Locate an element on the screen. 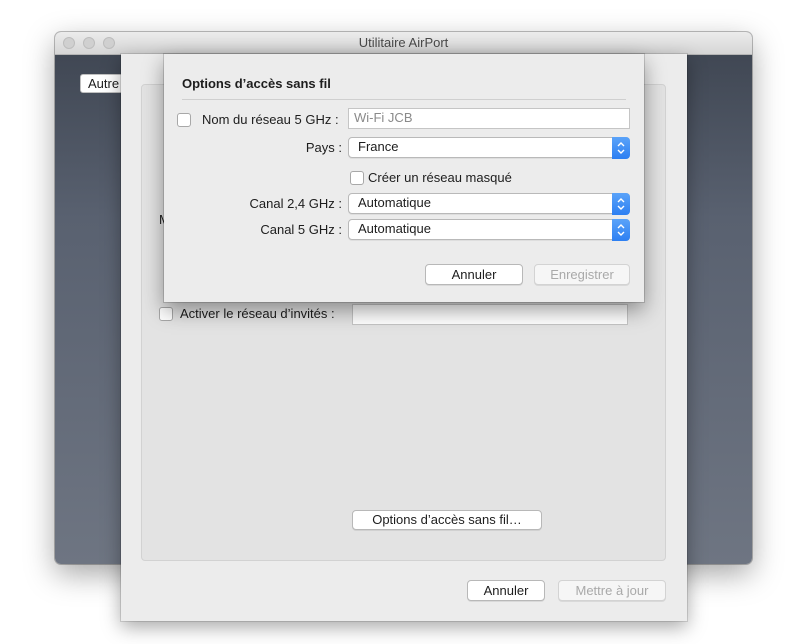 The height and width of the screenshot is (644, 808). zoom-window-button is located at coordinates (109, 43).